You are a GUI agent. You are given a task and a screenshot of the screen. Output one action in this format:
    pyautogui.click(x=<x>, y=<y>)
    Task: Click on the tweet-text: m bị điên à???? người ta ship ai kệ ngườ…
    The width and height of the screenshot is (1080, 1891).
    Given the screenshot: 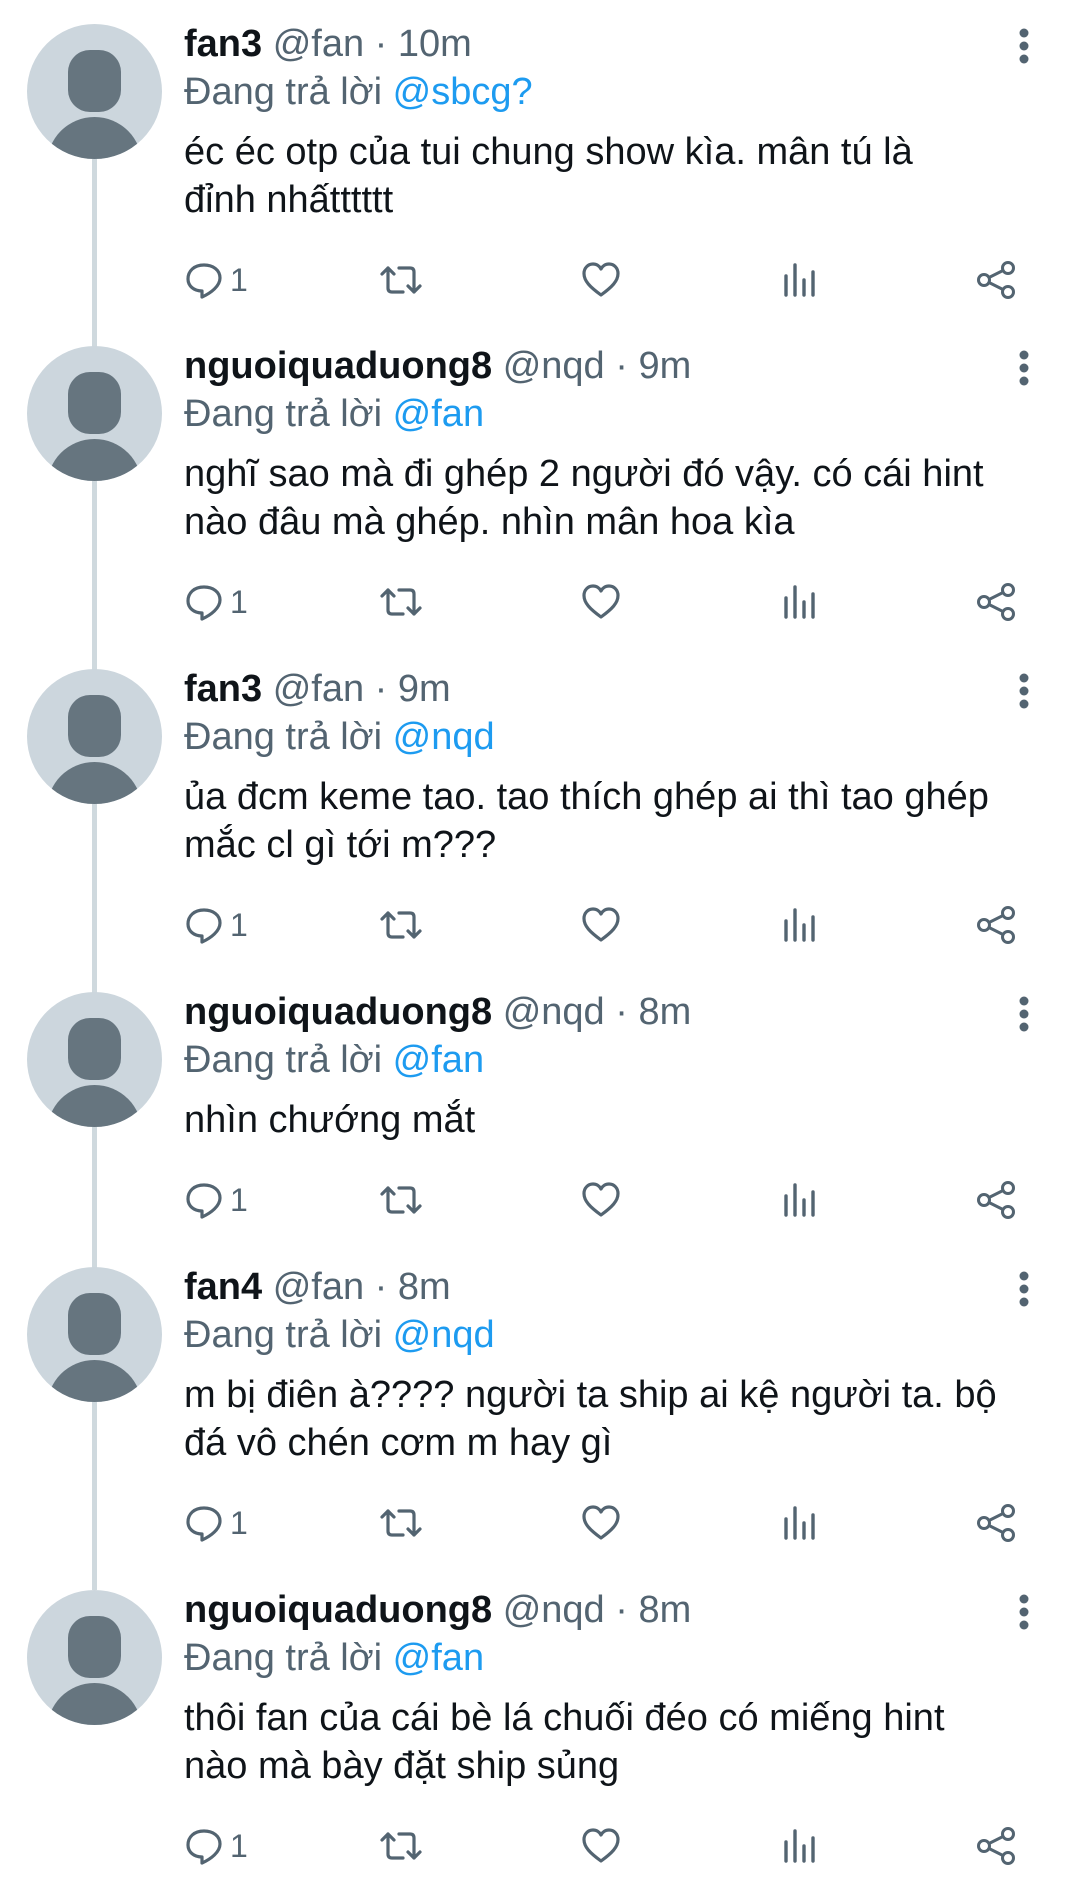 What is the action you would take?
    pyautogui.click(x=612, y=1419)
    